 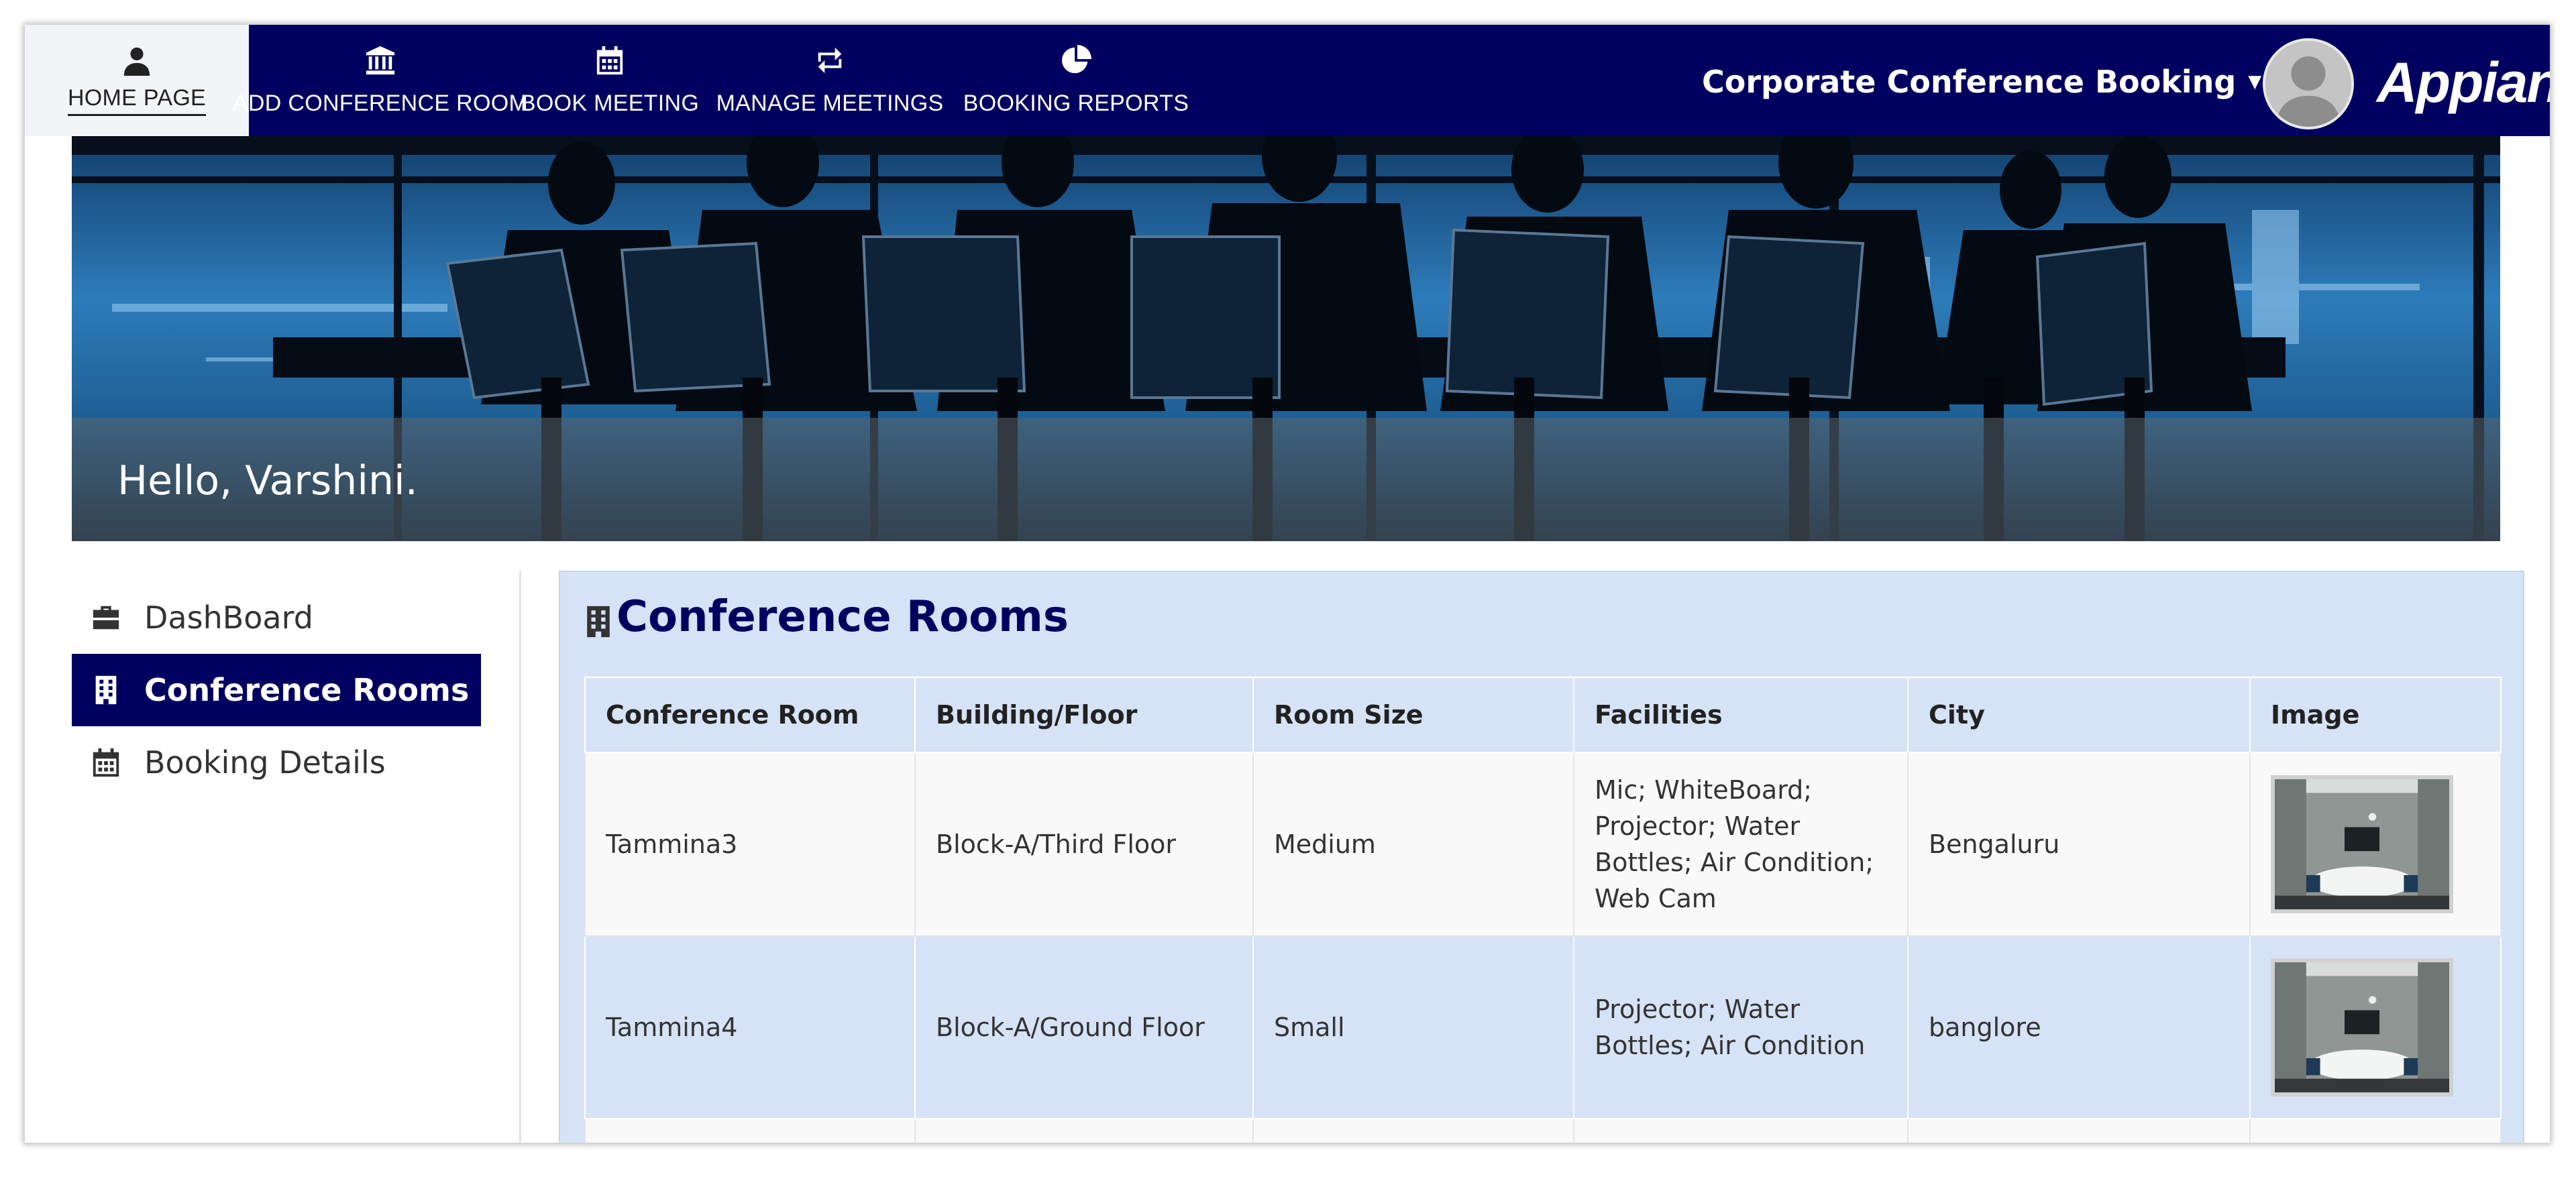 What do you see at coordinates (1413, 1027) in the screenshot?
I see `cell-room-size: Small` at bounding box center [1413, 1027].